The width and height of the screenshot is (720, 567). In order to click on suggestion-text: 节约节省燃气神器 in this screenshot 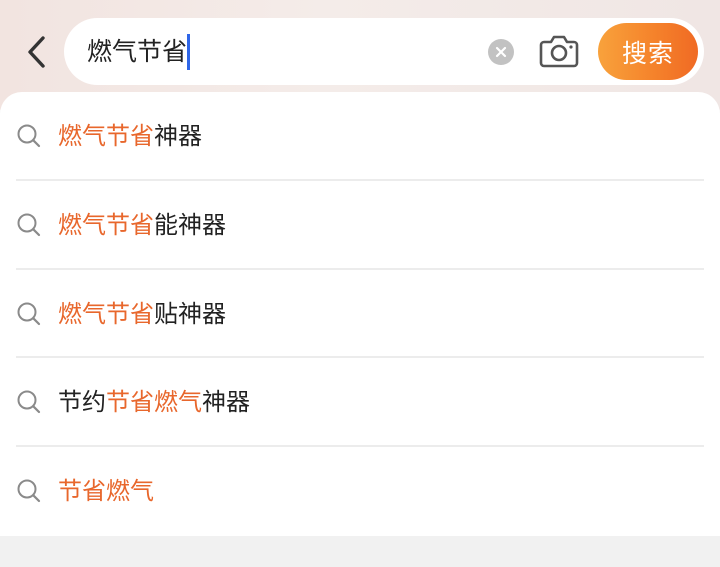, I will do `click(154, 402)`.